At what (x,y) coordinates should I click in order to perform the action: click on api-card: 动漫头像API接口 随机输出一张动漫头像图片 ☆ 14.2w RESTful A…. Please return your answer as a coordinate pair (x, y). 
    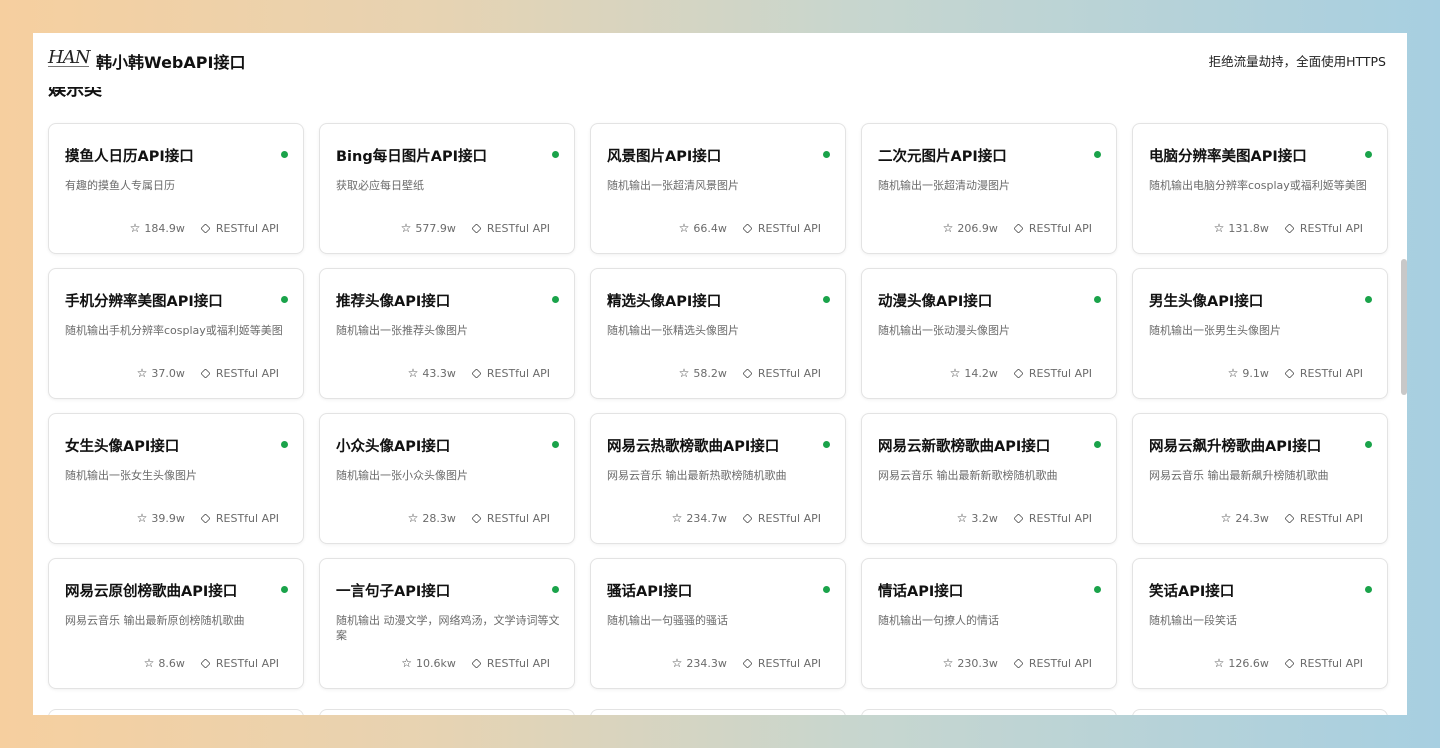
    Looking at the image, I should click on (989, 333).